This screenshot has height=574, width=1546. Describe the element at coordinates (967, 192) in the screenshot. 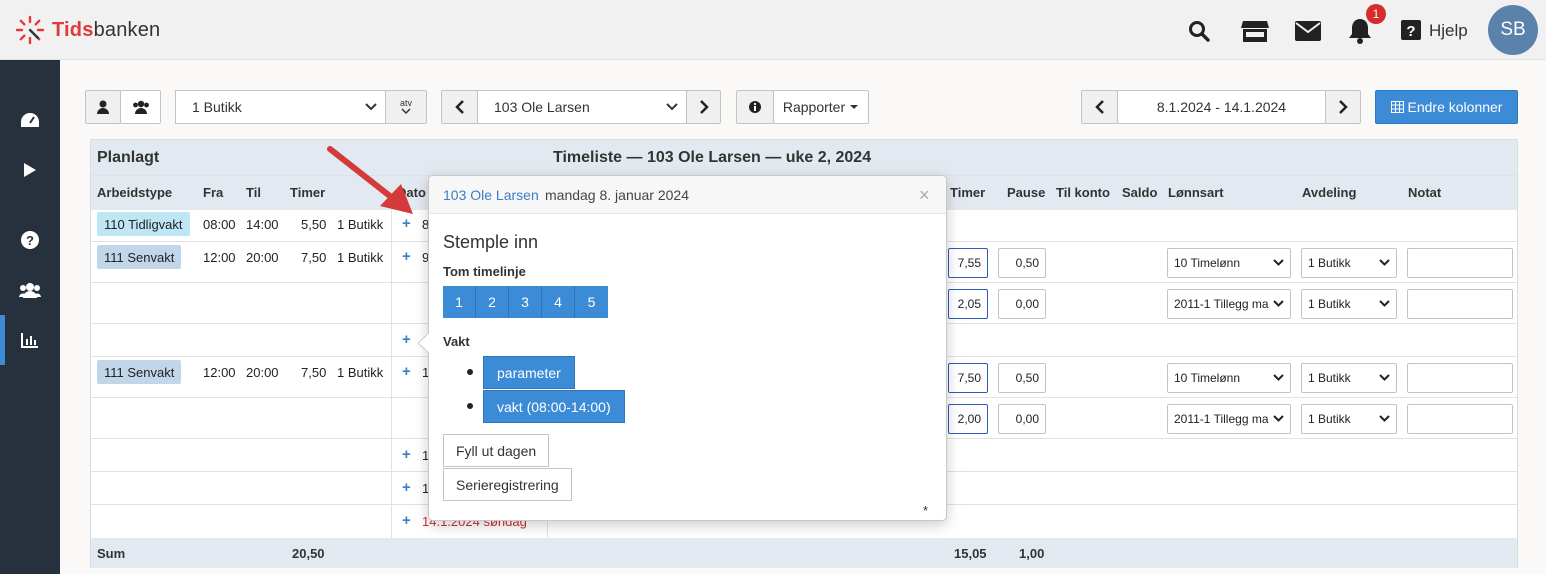

I see `col-timer-worked: Timer` at that location.